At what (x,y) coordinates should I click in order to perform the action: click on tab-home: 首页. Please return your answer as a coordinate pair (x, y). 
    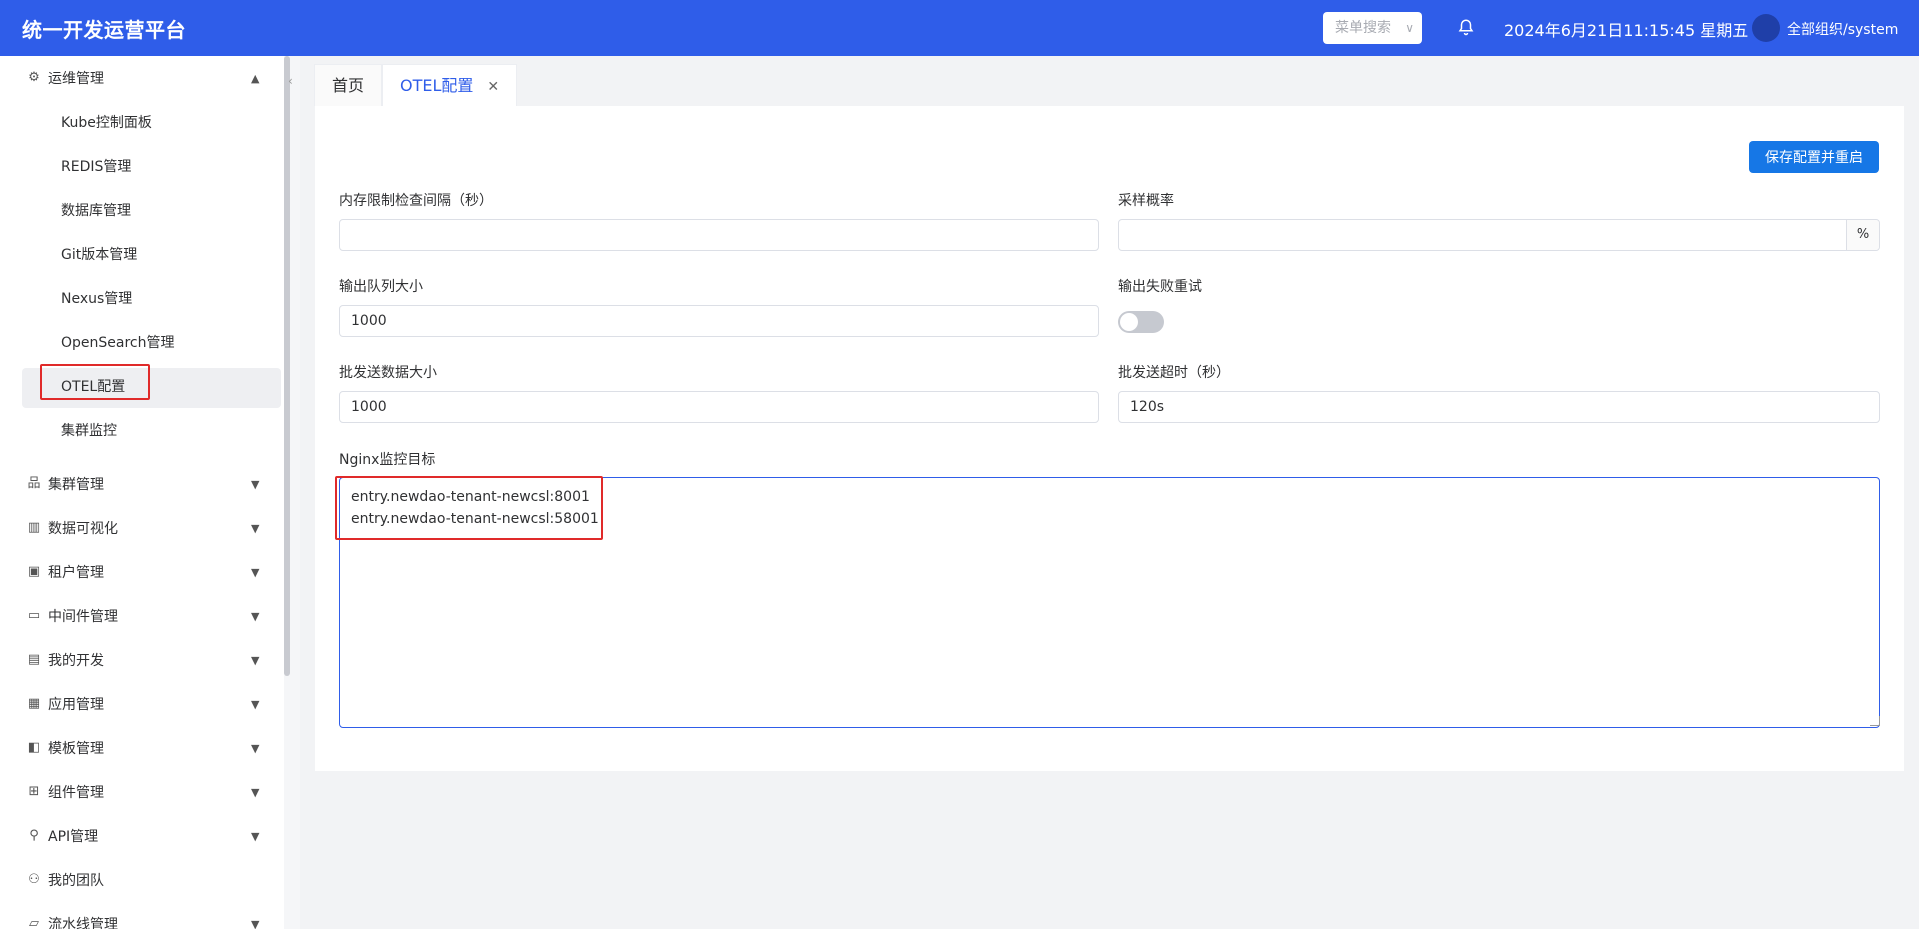
    Looking at the image, I should click on (348, 85).